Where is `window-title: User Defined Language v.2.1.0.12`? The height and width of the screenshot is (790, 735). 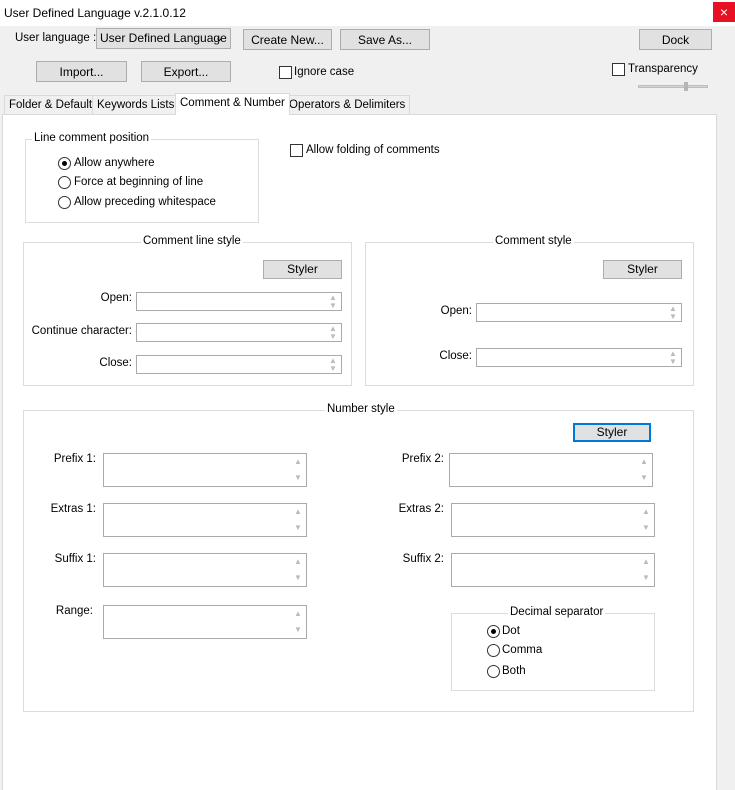
window-title: User Defined Language v.2.1.0.12 is located at coordinates (95, 13).